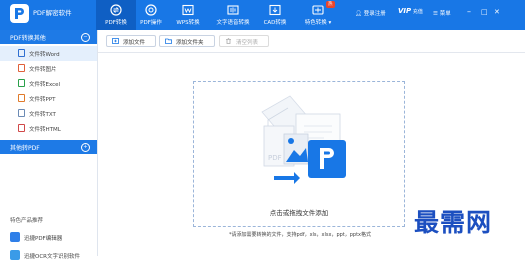 The width and height of the screenshot is (525, 262). I want to click on supported-formats-hint: *请添加需要转换的文件，支持pdf，xls，xlsx，ppt，pptx格式, so click(300, 235).